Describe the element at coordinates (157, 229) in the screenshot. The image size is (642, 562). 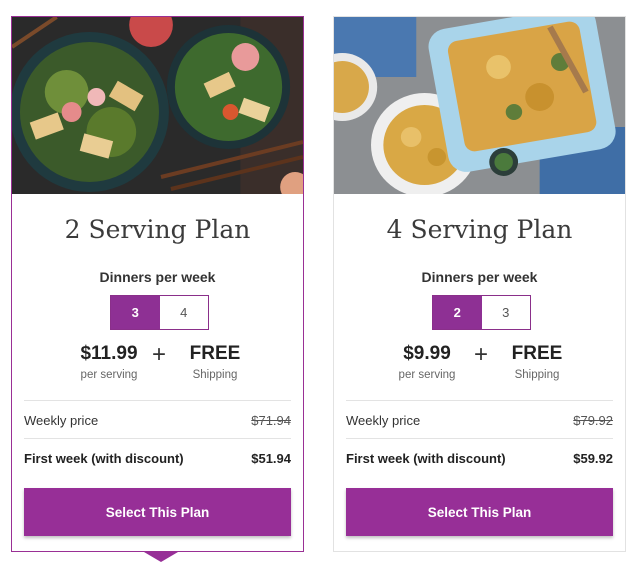
I see `plan-title: 2 Serving Plan` at that location.